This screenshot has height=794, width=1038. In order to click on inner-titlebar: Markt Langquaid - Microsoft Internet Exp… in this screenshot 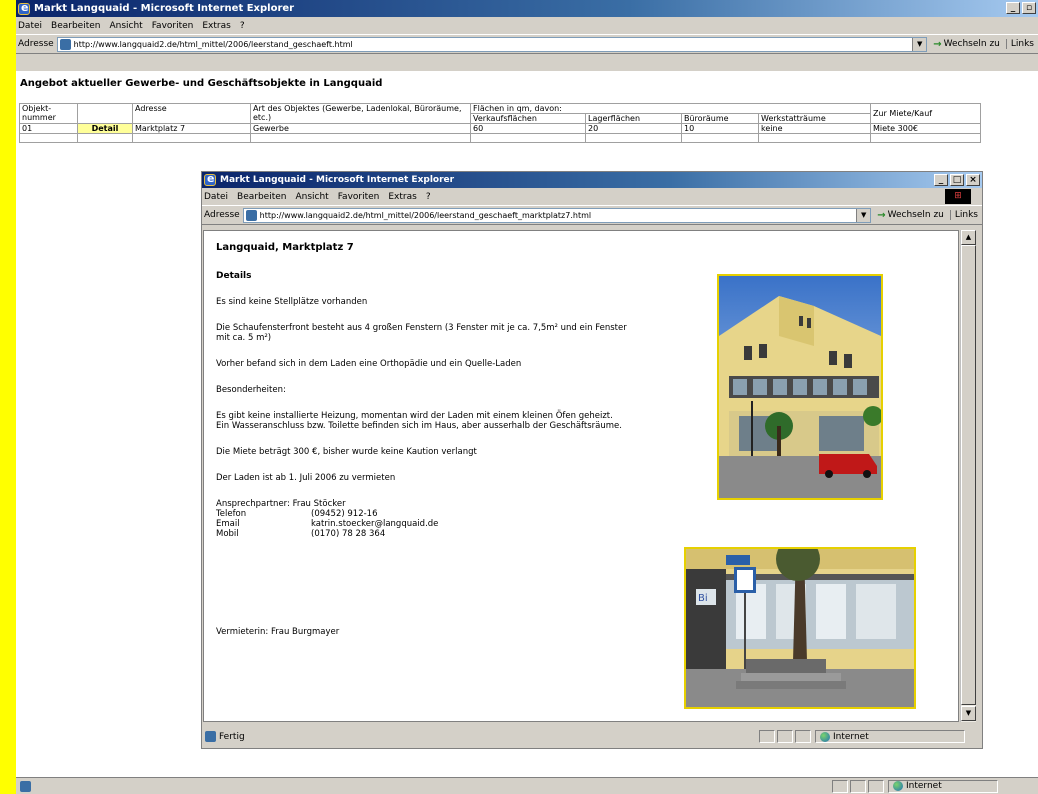, I will do `click(592, 180)`.